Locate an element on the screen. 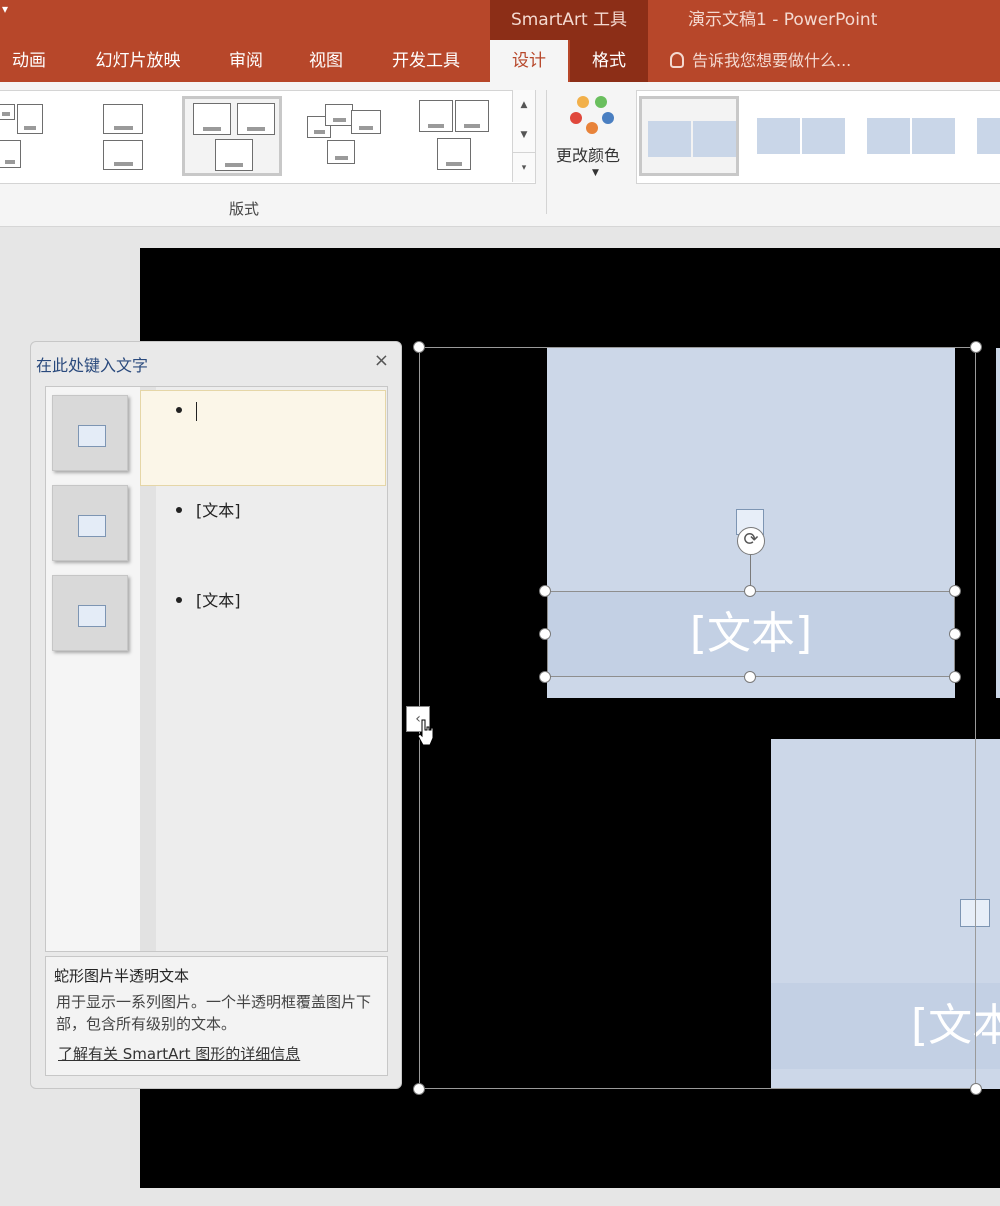 The image size is (1000, 1206). layout-name: 蛇形图片半透明文本 is located at coordinates (122, 976).